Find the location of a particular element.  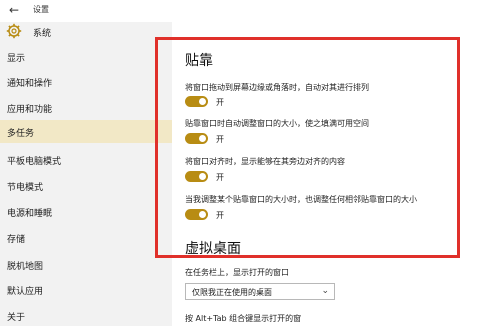

chevron-down-icon: ⌄ is located at coordinates (325, 291).